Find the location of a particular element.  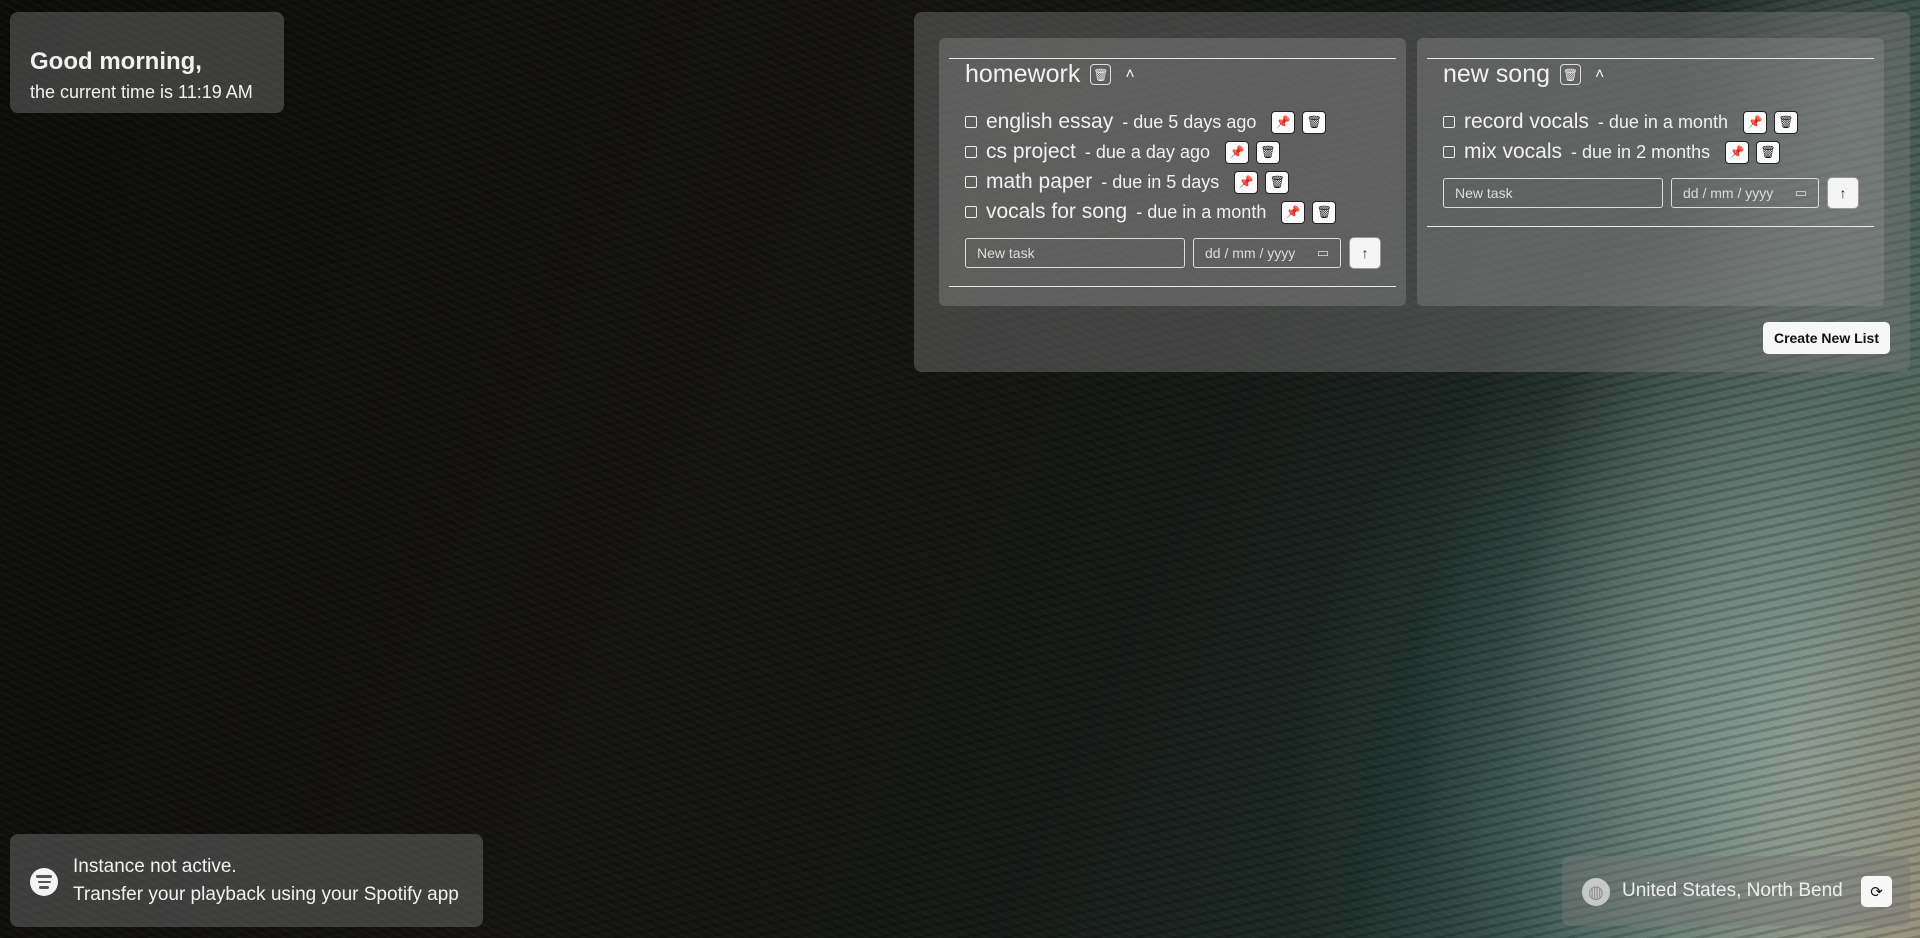

task-name: record vocals is located at coordinates (1526, 121).